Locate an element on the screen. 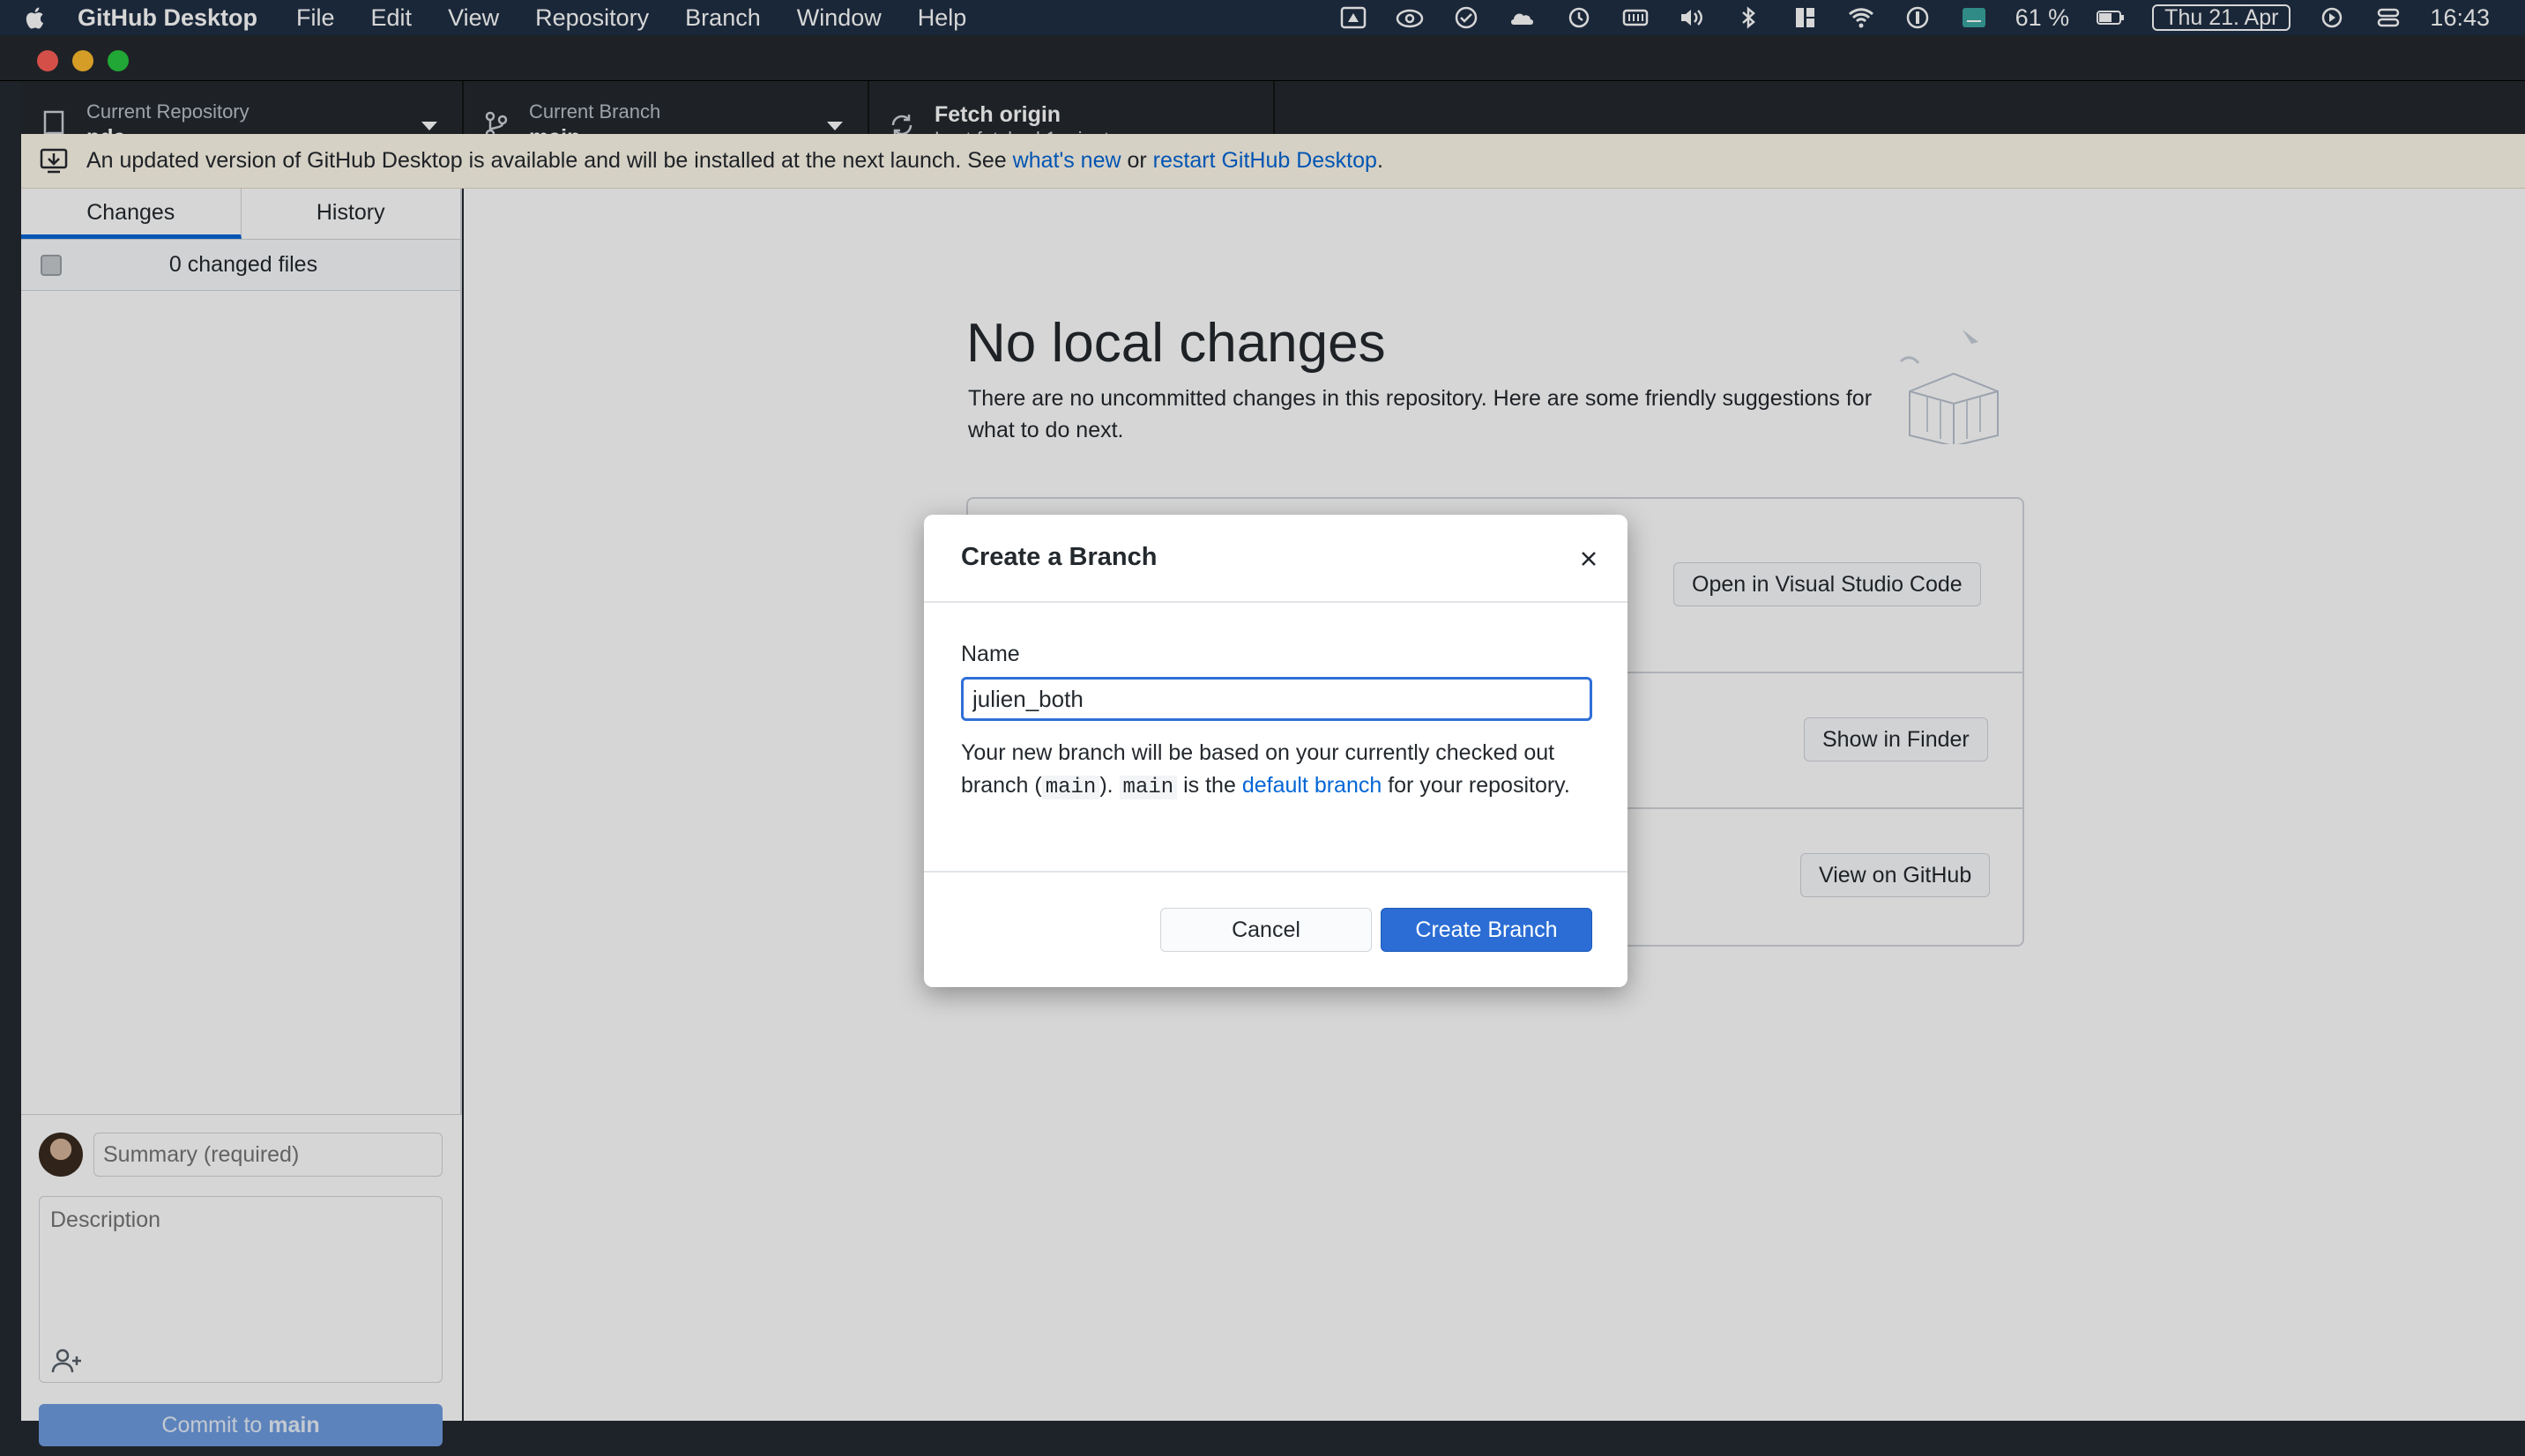 The width and height of the screenshot is (2525, 1456). info-text-3: is the is located at coordinates (1209, 785).